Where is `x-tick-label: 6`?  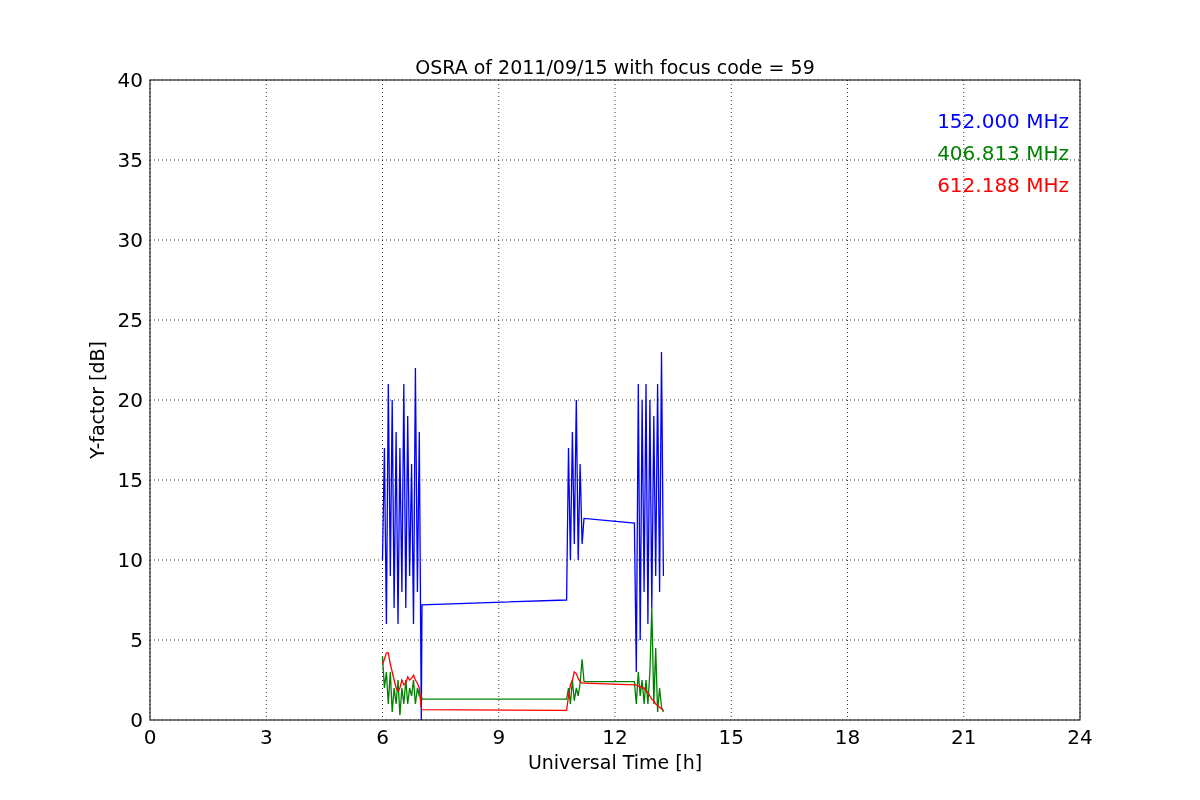
x-tick-label: 6 is located at coordinates (382, 737).